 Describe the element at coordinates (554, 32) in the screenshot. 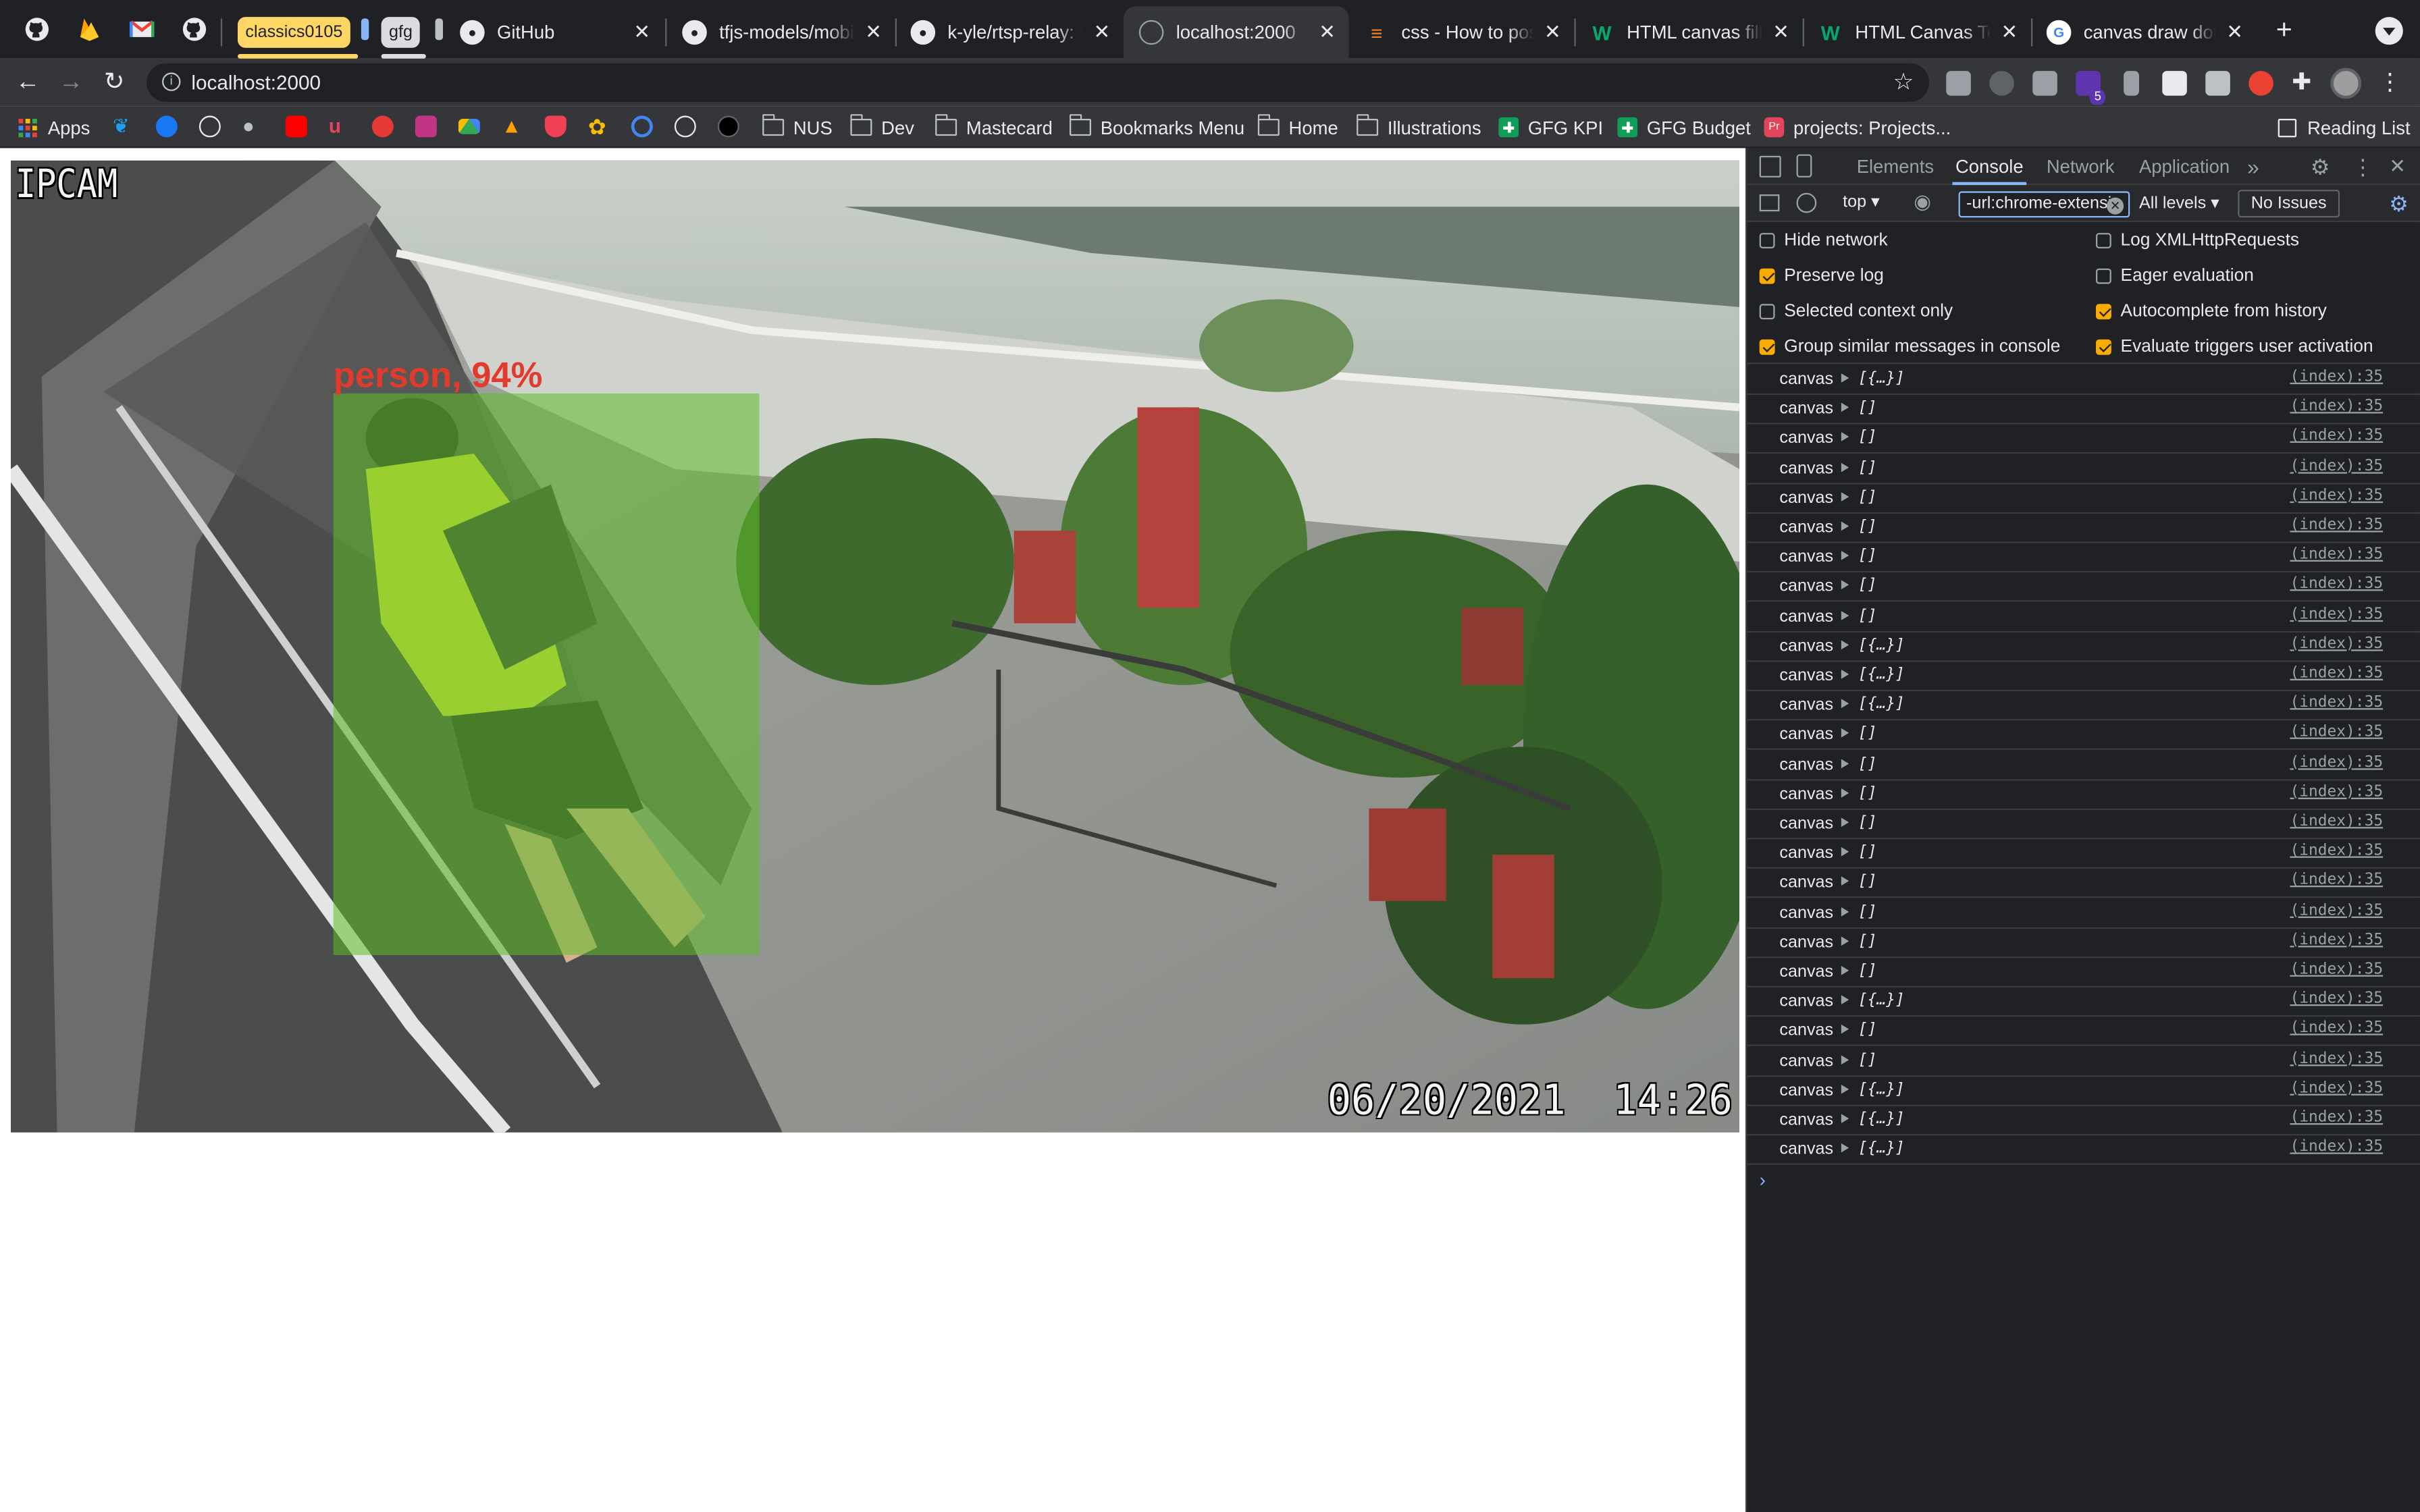

I see `tab-github: ● GitHub ✕` at that location.